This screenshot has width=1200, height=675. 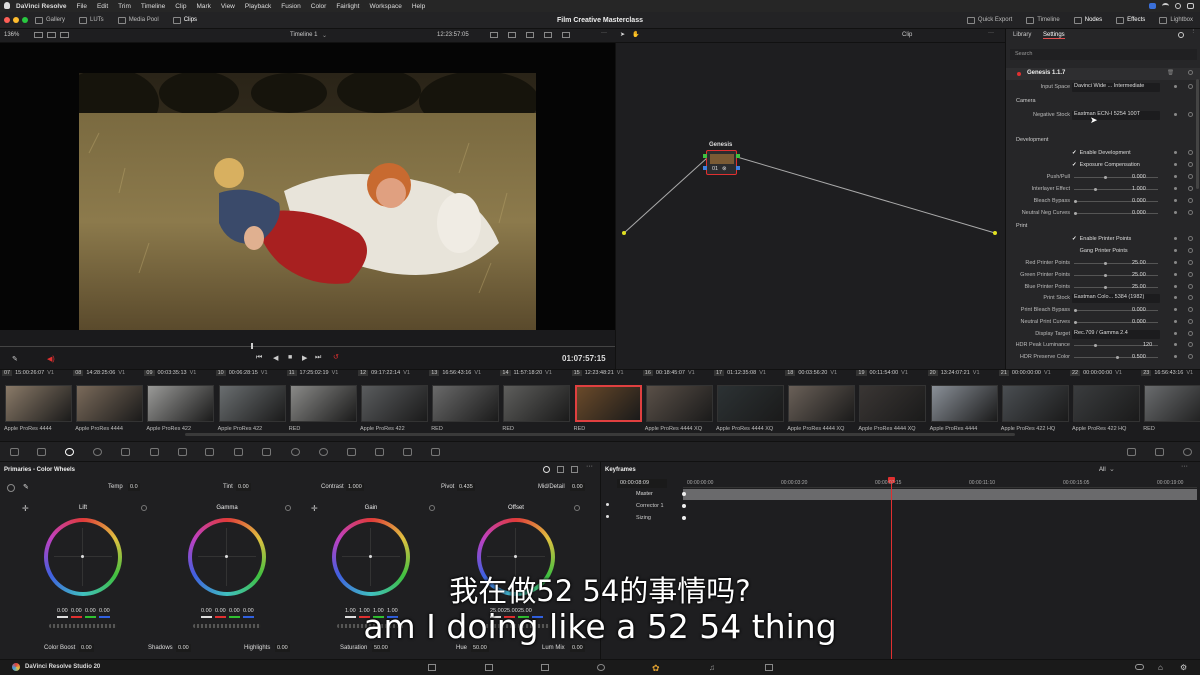 What do you see at coordinates (604, 33) in the screenshot?
I see `more-options-icon: ···` at bounding box center [604, 33].